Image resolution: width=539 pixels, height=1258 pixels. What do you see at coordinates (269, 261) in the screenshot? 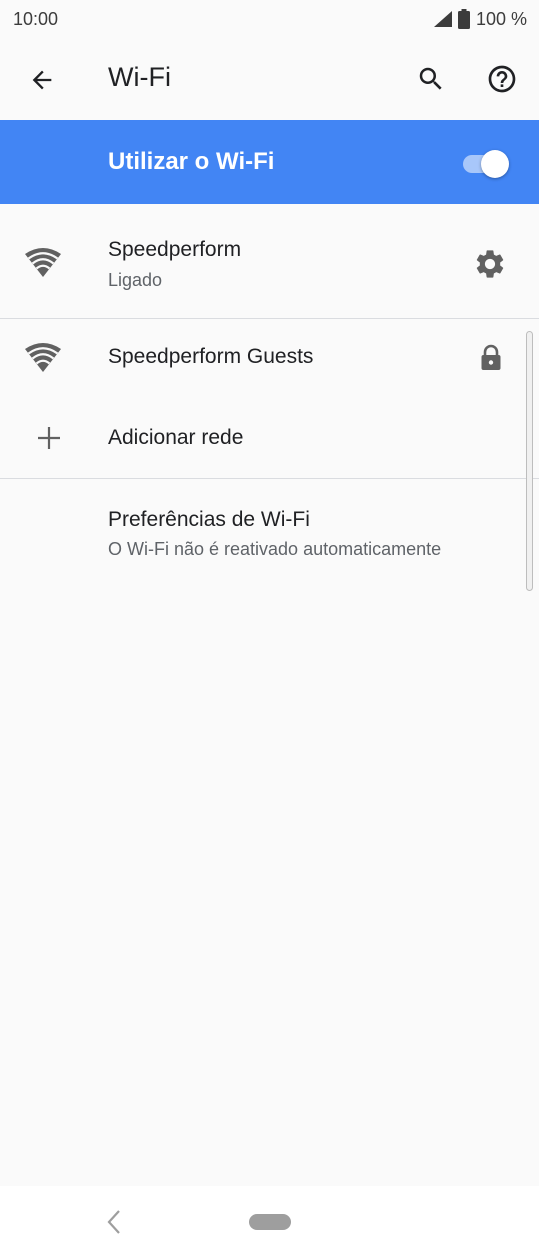
I see `connected-network-row: Speedperform Ligado` at bounding box center [269, 261].